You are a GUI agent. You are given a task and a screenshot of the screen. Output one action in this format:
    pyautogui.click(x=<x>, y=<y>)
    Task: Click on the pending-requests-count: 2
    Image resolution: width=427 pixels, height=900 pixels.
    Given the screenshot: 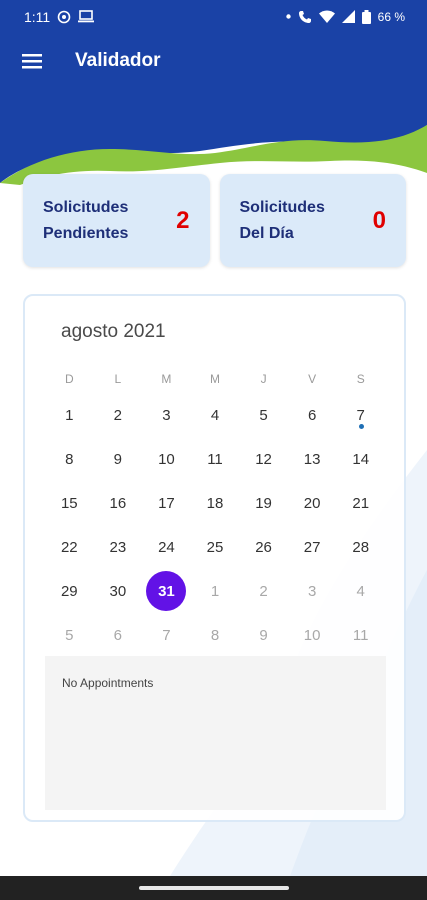 What is the action you would take?
    pyautogui.click(x=183, y=220)
    